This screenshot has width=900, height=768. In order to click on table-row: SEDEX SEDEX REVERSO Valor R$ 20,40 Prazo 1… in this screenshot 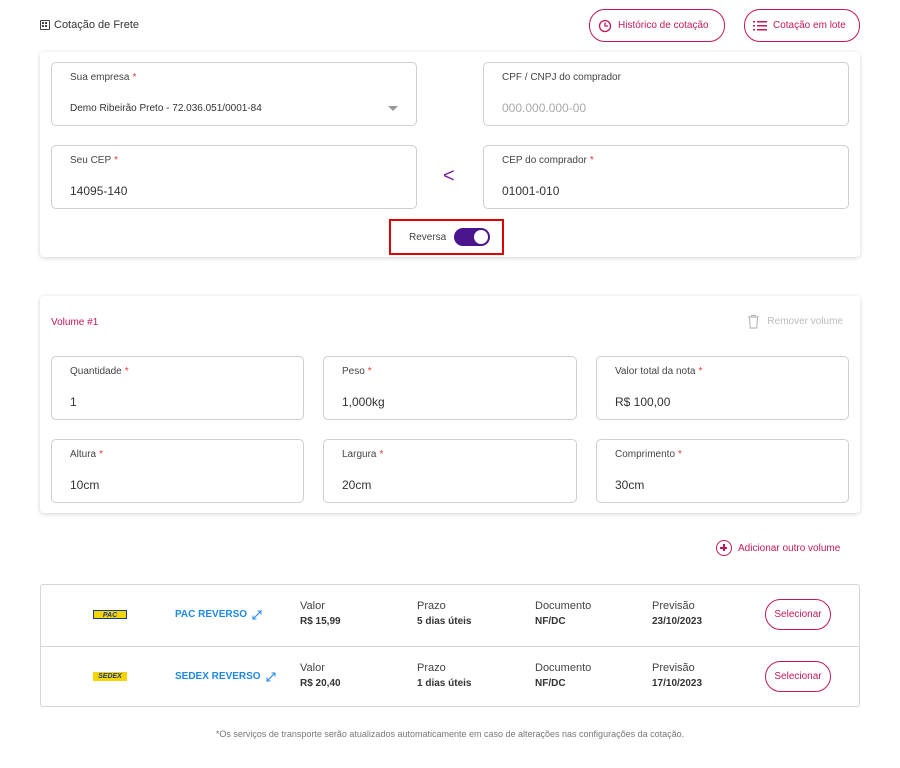, I will do `click(450, 676)`.